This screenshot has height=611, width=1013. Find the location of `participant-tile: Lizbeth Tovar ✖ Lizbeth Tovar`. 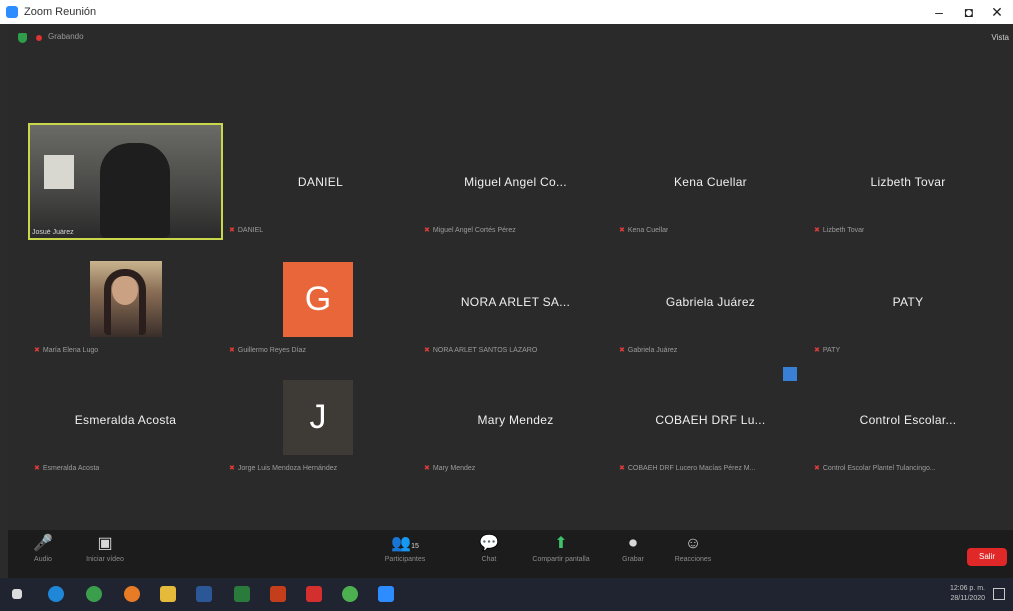

participant-tile: Lizbeth Tovar ✖ Lizbeth Tovar is located at coordinates (908, 181).